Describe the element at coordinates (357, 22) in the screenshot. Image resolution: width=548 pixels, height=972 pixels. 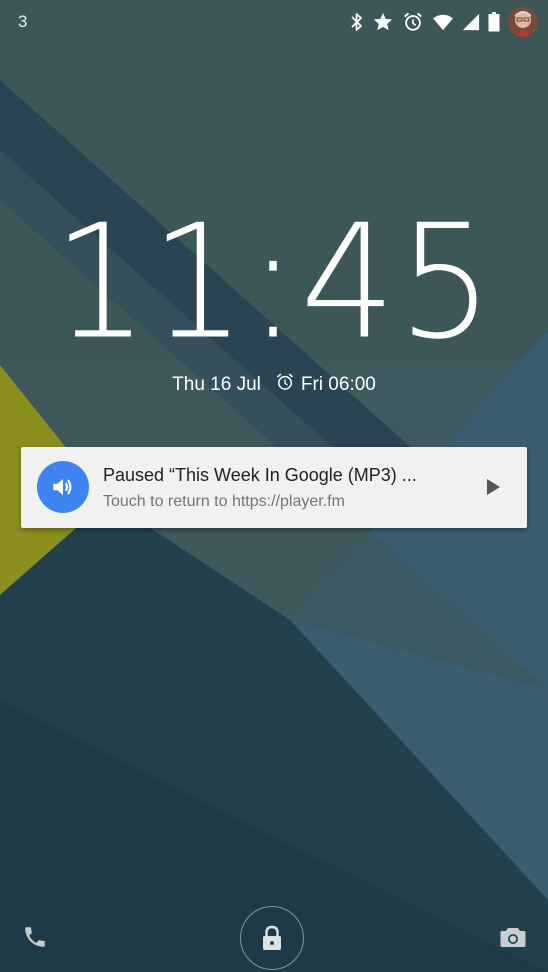
I see `bluetooth-icon` at that location.